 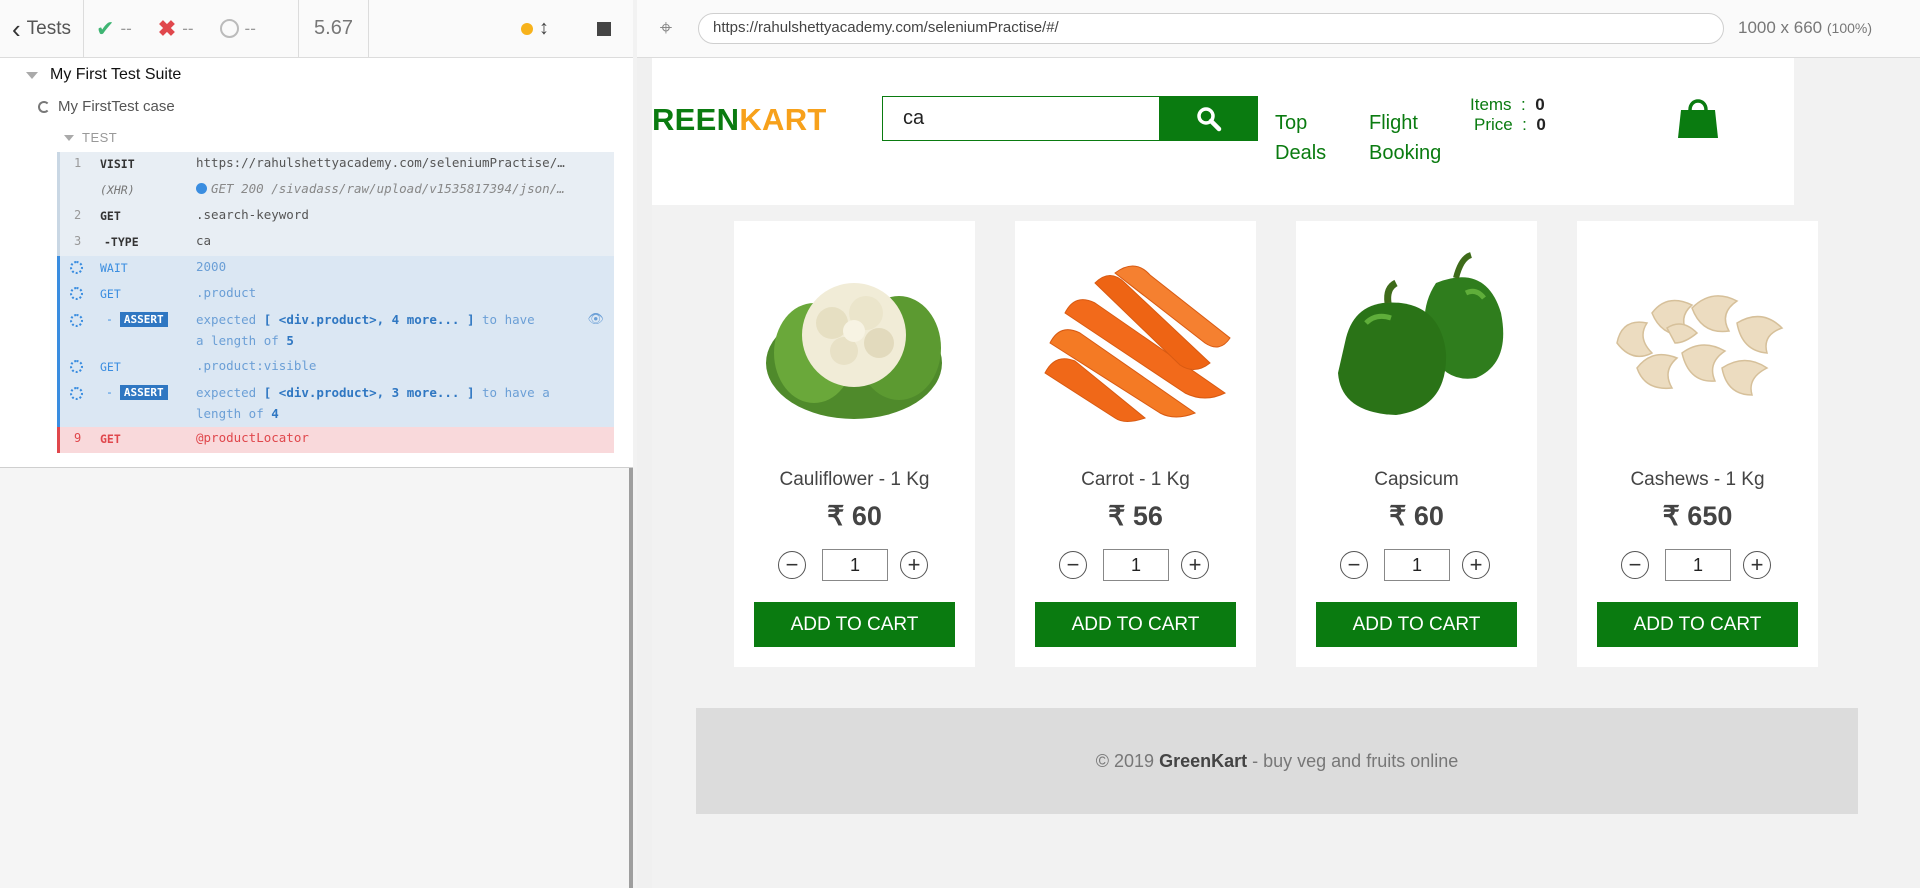 I want to click on search-icon, so click(x=1209, y=118).